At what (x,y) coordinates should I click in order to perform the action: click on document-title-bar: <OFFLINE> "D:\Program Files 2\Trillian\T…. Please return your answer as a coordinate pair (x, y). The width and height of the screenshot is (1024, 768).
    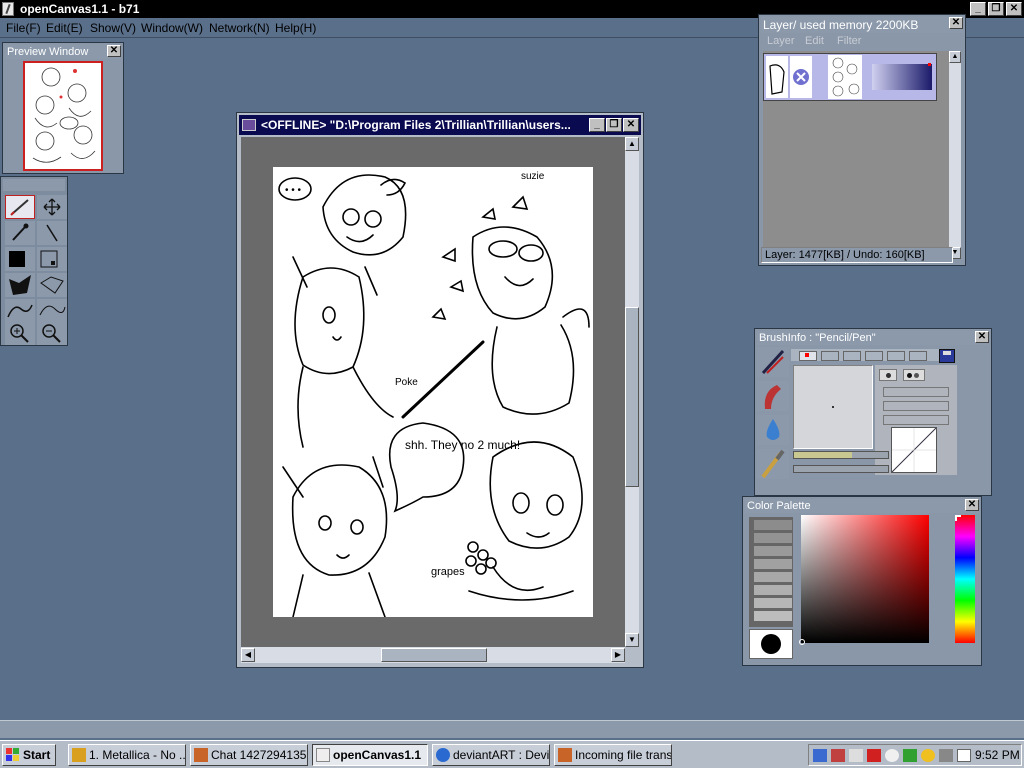
    Looking at the image, I should click on (440, 125).